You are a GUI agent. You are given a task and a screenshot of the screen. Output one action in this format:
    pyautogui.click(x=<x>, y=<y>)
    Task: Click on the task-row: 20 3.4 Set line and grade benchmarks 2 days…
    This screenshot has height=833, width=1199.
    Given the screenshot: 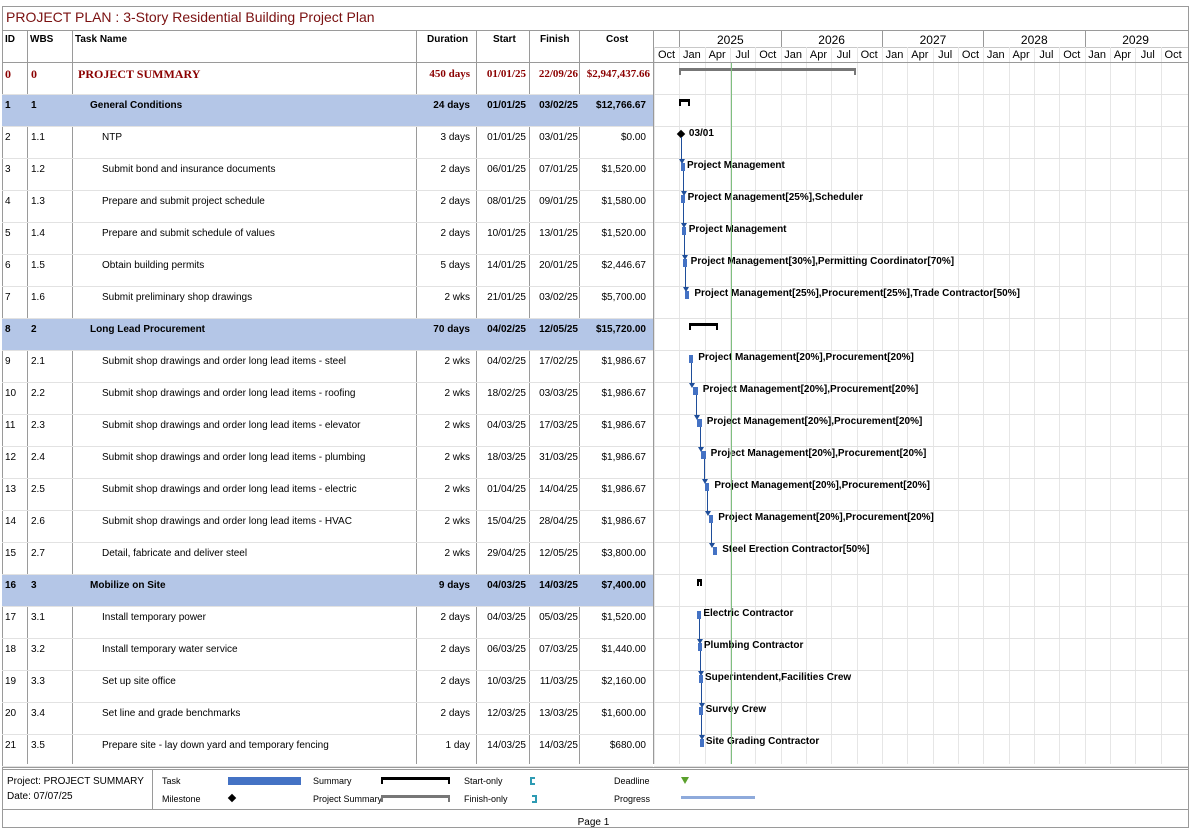 What is the action you would take?
    pyautogui.click(x=327, y=719)
    